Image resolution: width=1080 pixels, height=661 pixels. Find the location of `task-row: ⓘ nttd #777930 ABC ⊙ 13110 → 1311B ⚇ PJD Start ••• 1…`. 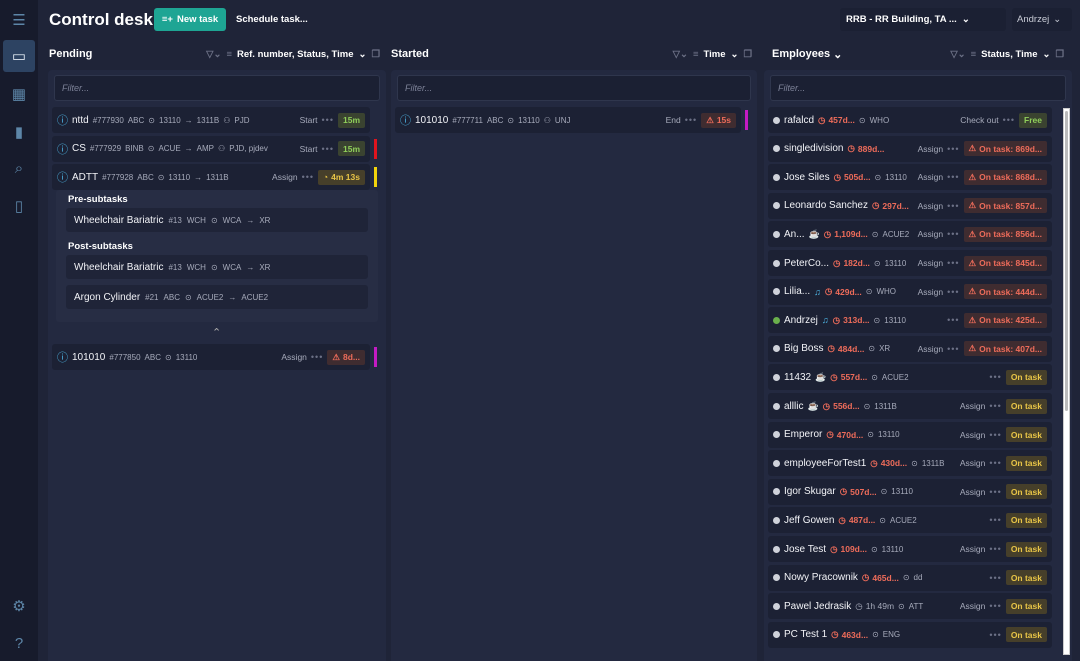

task-row: ⓘ nttd #777930 ABC ⊙ 13110 → 1311B ⚇ PJD Start ••• 1… is located at coordinates (211, 120).